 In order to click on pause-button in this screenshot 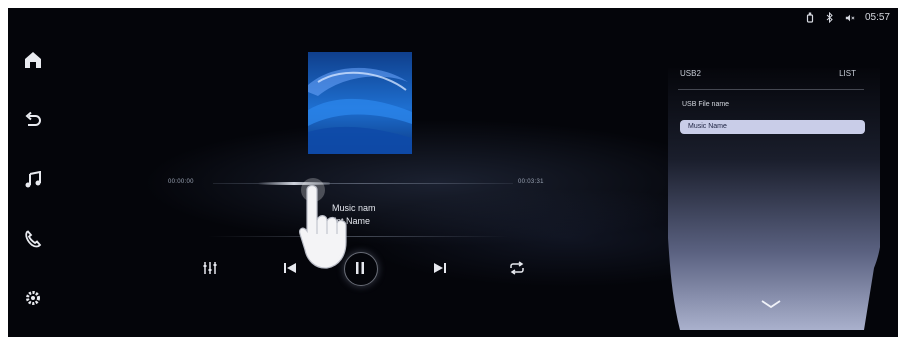, I will do `click(360, 268)`.